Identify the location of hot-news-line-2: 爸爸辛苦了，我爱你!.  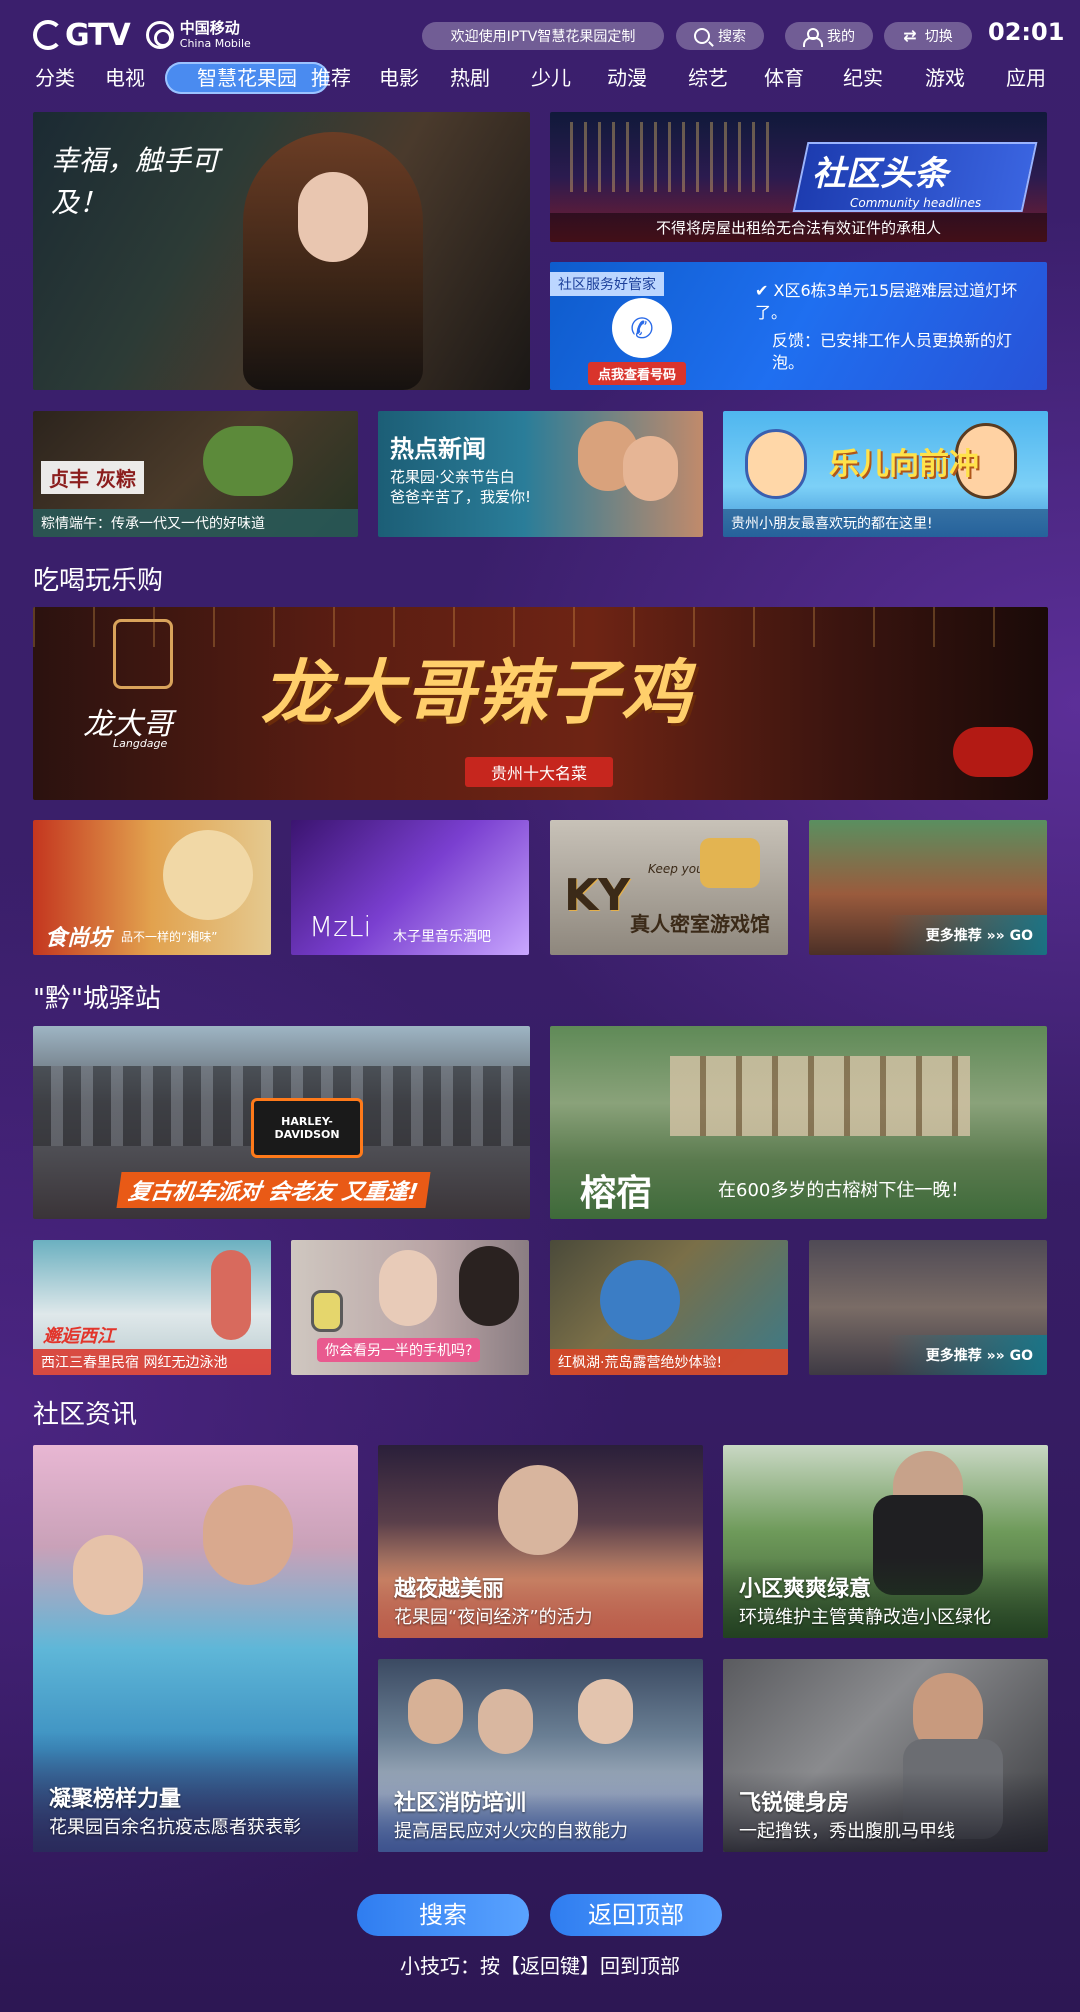
(461, 497).